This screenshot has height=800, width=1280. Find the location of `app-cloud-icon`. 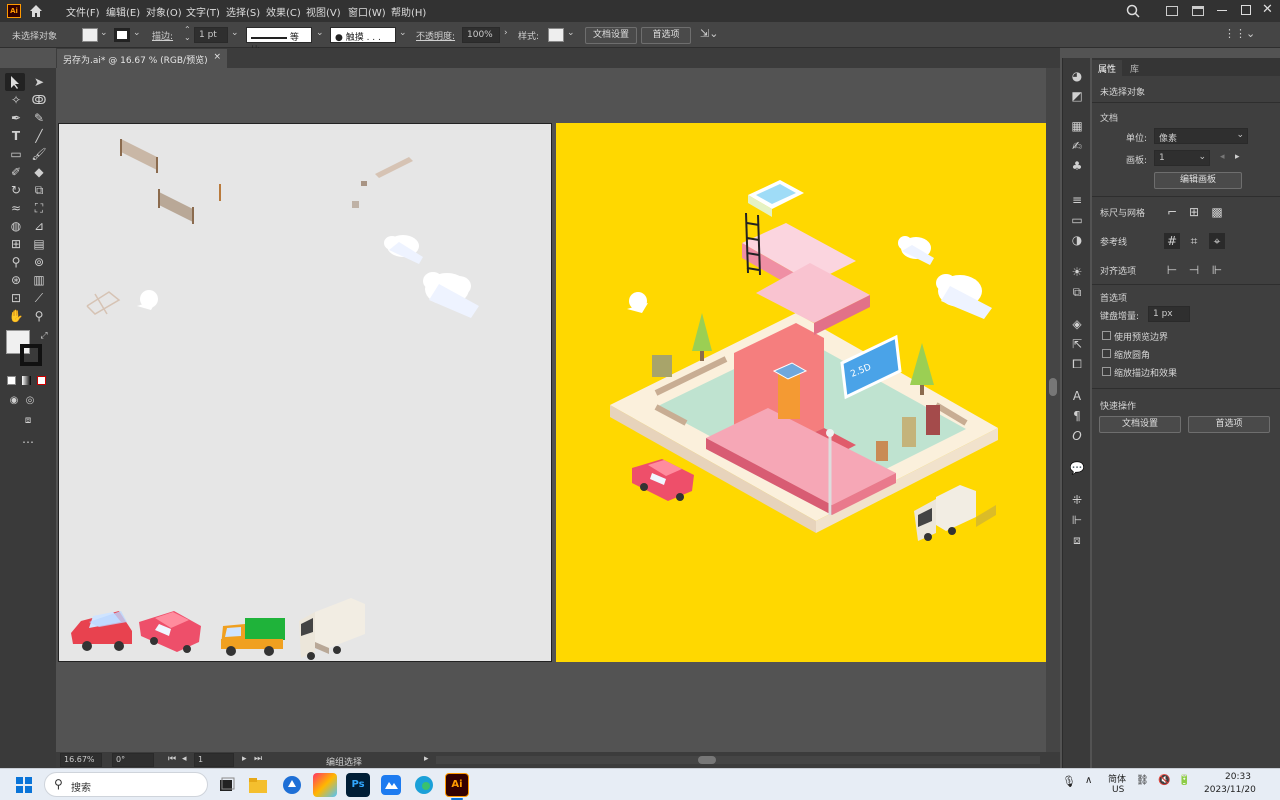

app-cloud-icon is located at coordinates (391, 785).